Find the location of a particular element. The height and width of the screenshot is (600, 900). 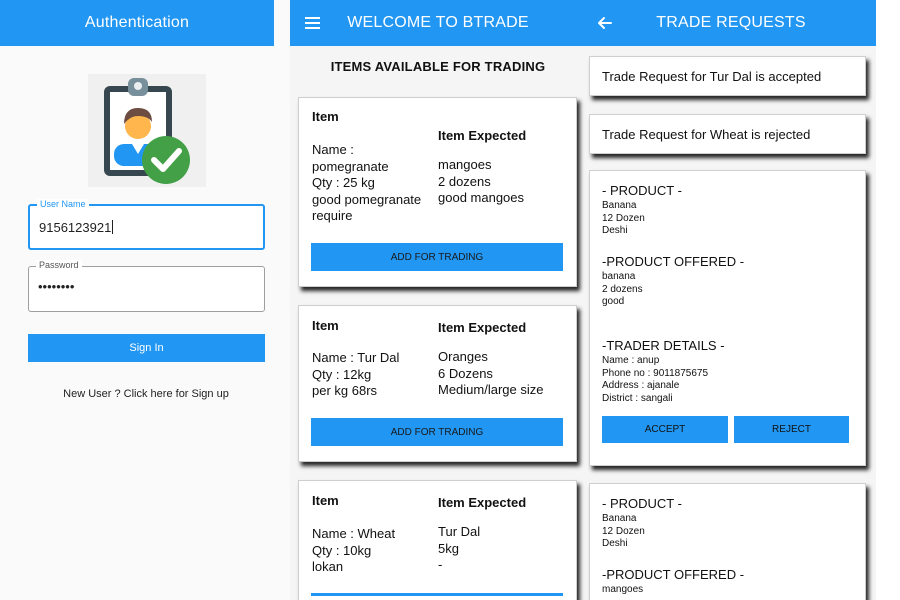

section-title: ITEMS AVAILABLE FOR TRADING is located at coordinates (438, 66).